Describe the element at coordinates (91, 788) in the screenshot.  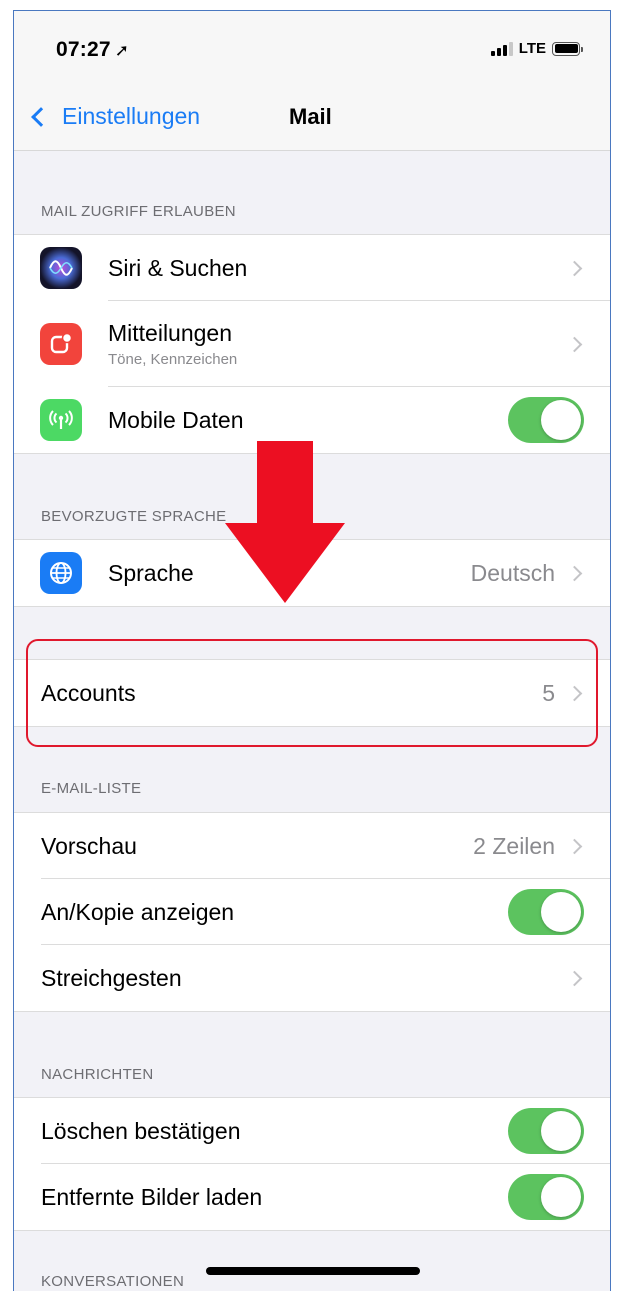
I see `section-header-email-list: E-MAIL-LISTE` at that location.